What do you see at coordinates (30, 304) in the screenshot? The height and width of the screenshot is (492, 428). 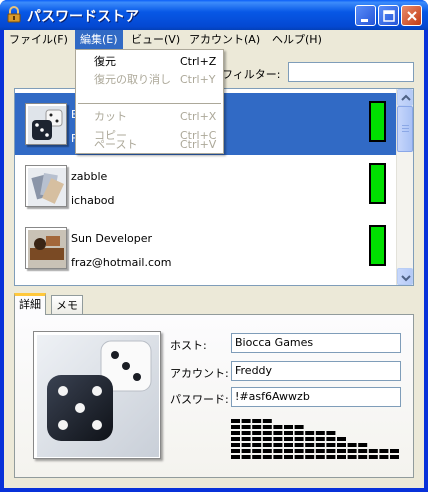 I see `tab-details: 詳細` at bounding box center [30, 304].